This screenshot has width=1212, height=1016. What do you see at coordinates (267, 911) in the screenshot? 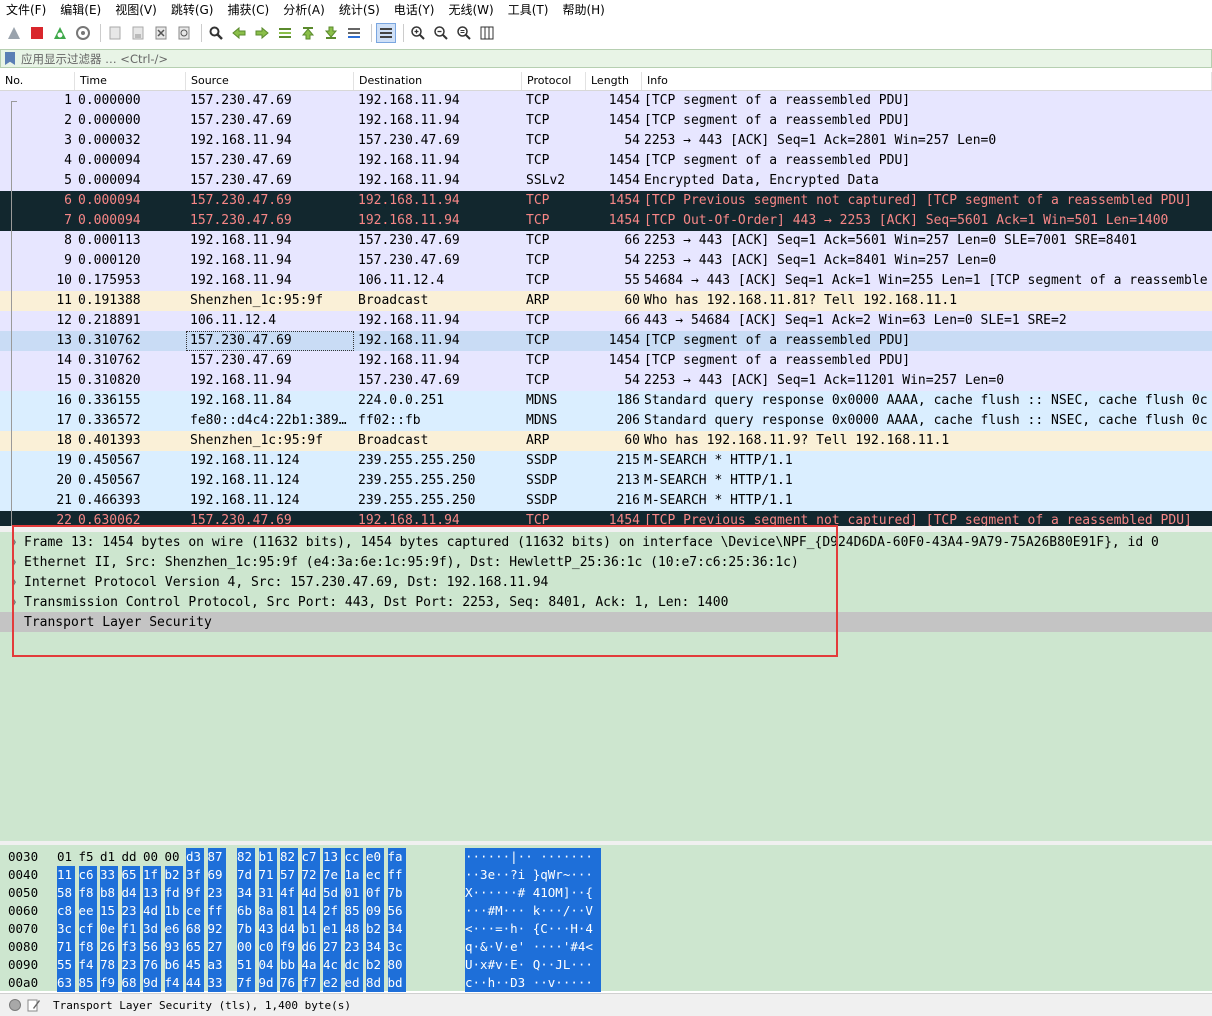
I see `hex-byte: 8a` at bounding box center [267, 911].